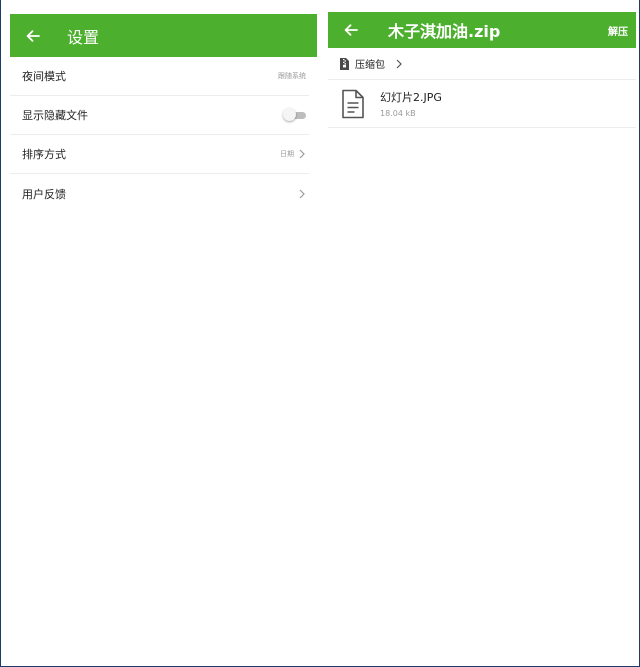  Describe the element at coordinates (159, 193) in the screenshot. I see `setting-user-feedback: 用户反馈` at that location.